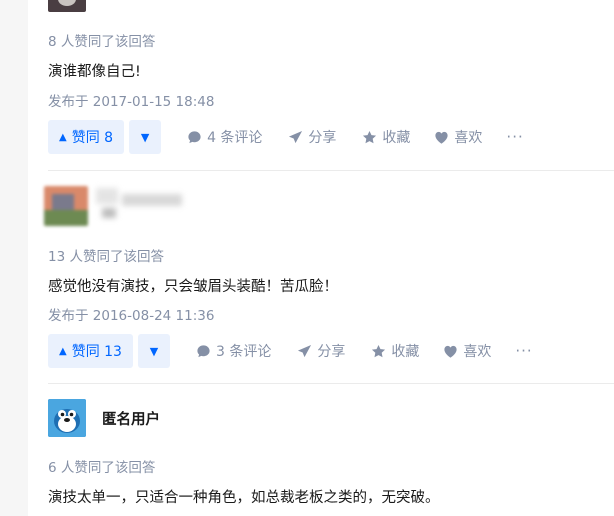  I want to click on answer-content: 感觉他没有演技，只会皱眉头装酷！苦瓜脸！, so click(193, 287).